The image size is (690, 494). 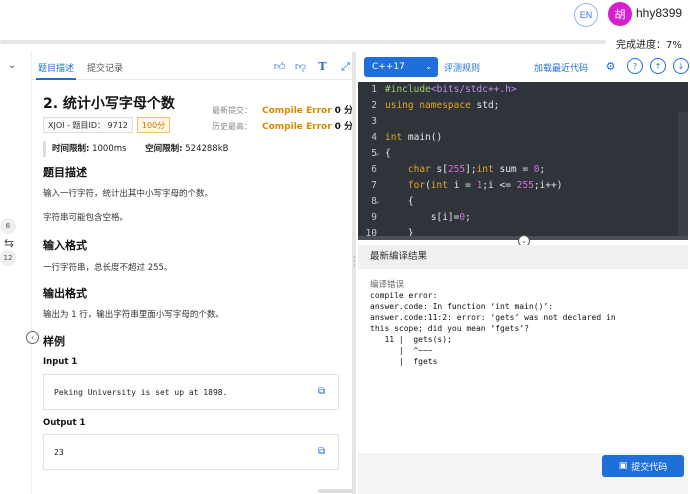 I want to click on limits-box: 时间限制: 1000ms 空间限制: 524288kB, so click(x=143, y=149).